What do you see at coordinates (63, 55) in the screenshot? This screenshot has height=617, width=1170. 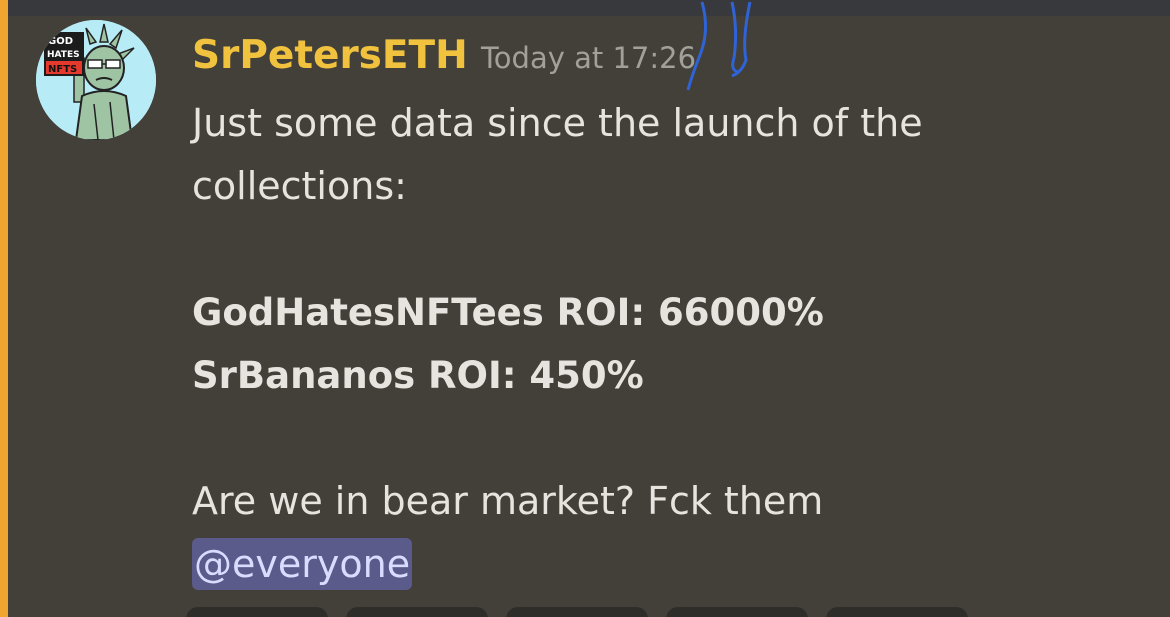 I see `avatar-badge-line-2: HATES` at bounding box center [63, 55].